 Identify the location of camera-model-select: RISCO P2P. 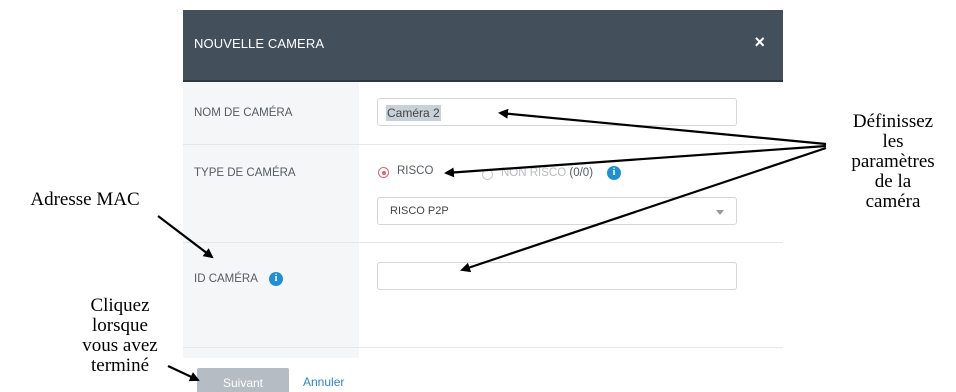
(557, 211).